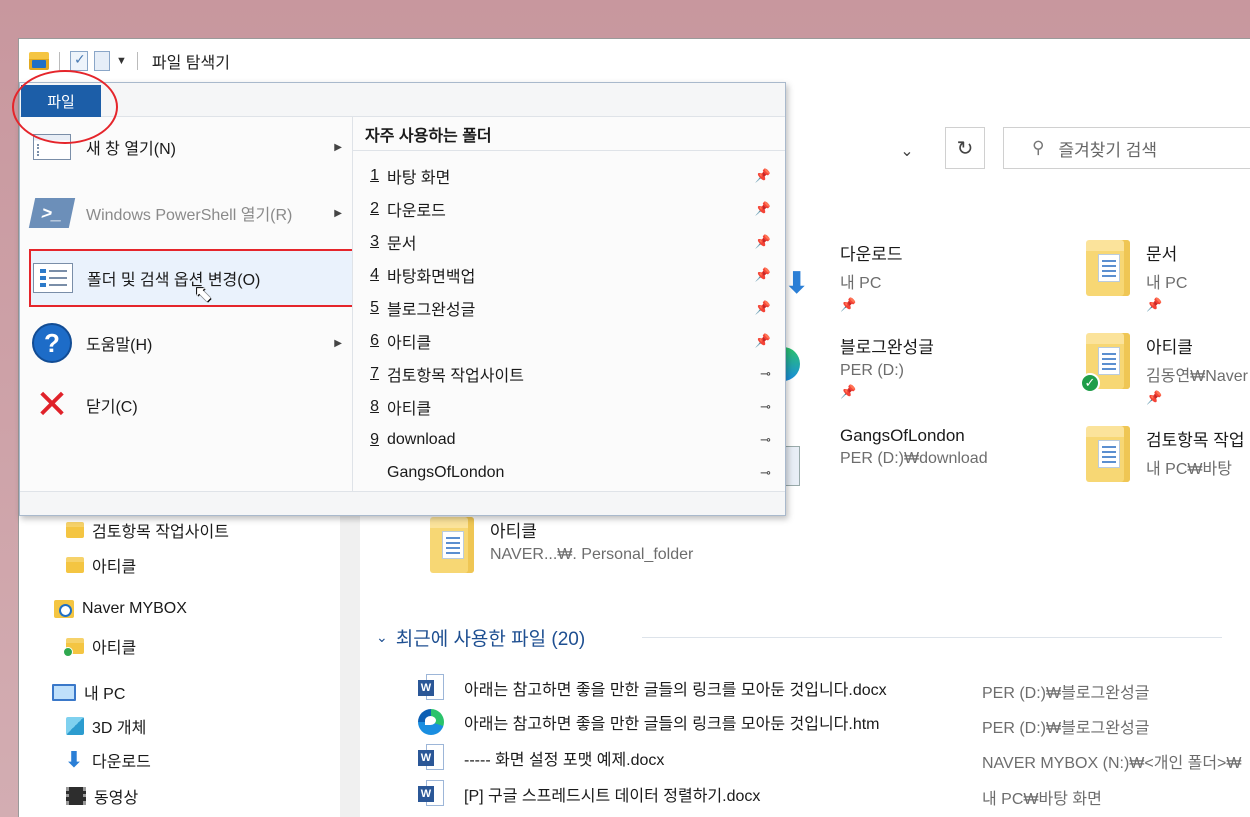 The height and width of the screenshot is (817, 1250). I want to click on recent-file-row: 아래는 참고하면 좋을 만한 글들의 링크를 모아둔 것입니다.htm, so click(649, 722).